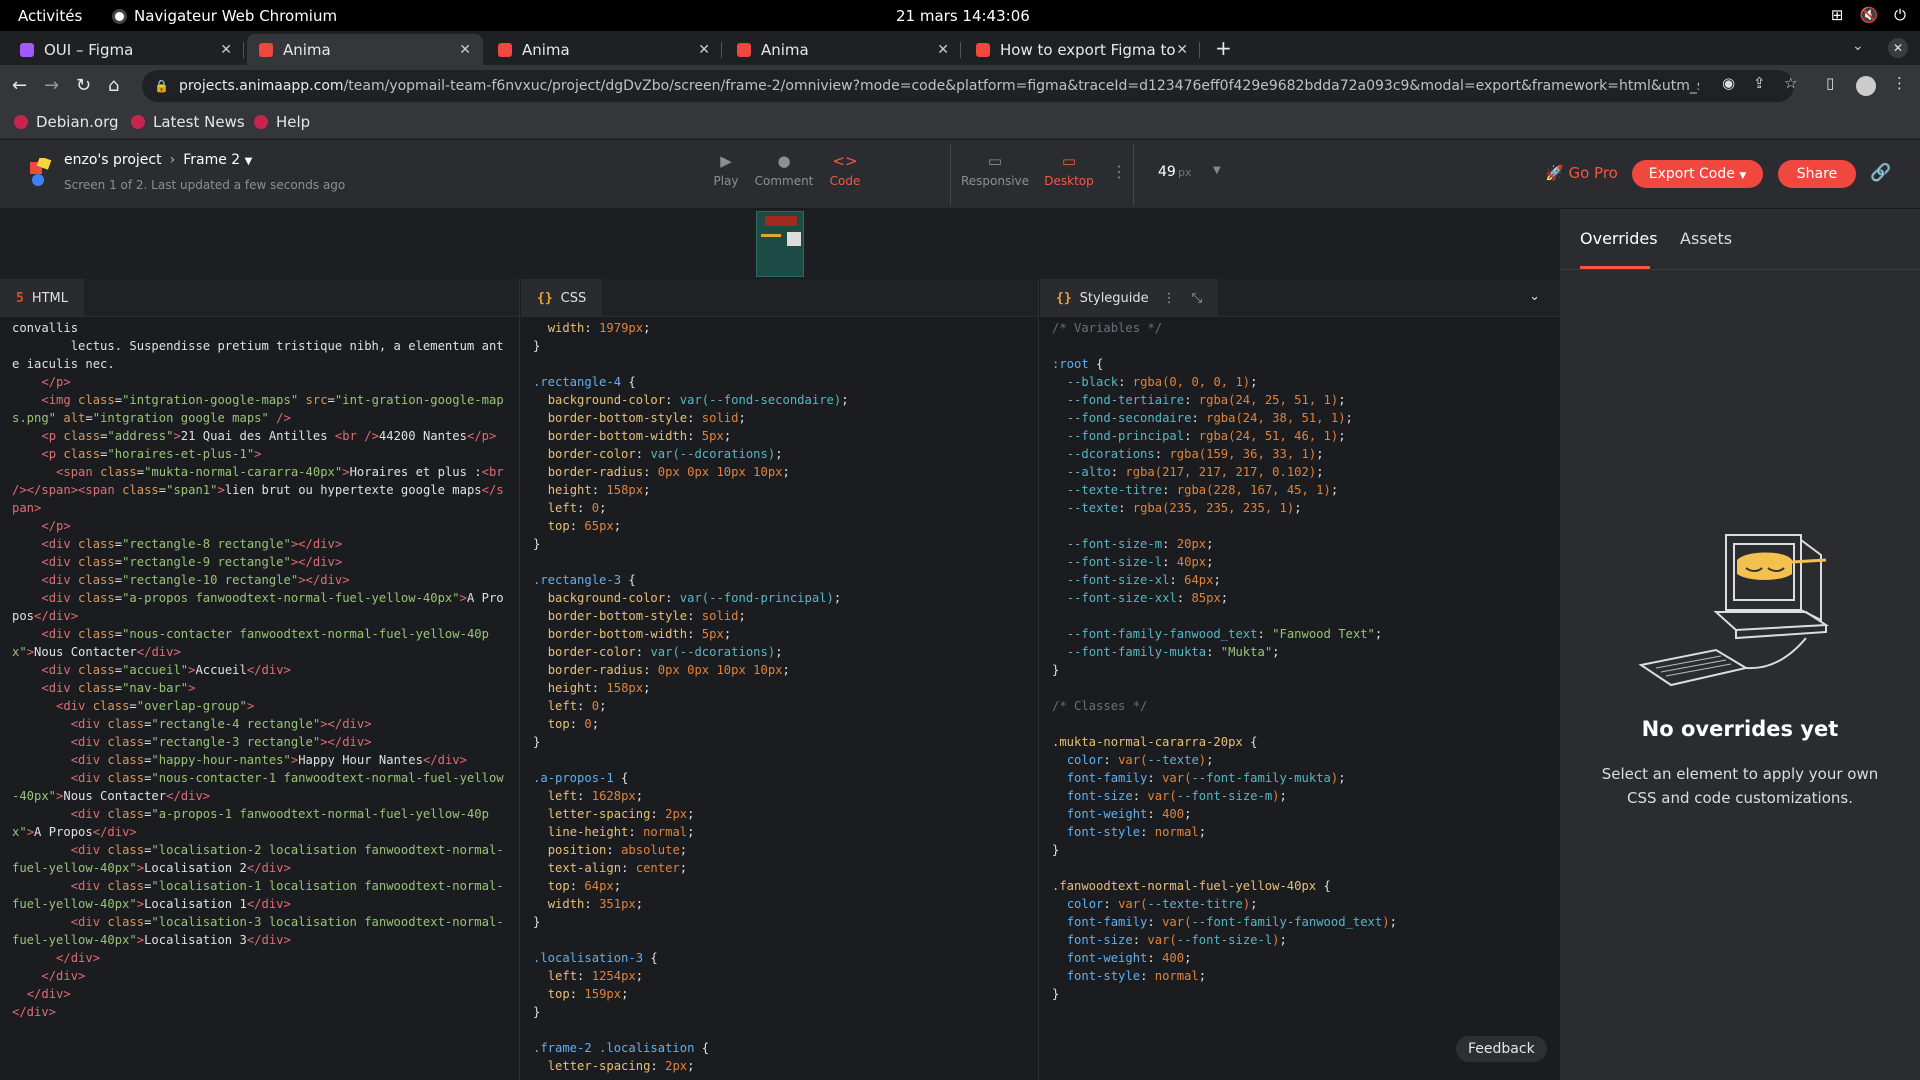 The width and height of the screenshot is (1920, 1080). What do you see at coordinates (282, 122) in the screenshot?
I see `bookmark-help: Help` at bounding box center [282, 122].